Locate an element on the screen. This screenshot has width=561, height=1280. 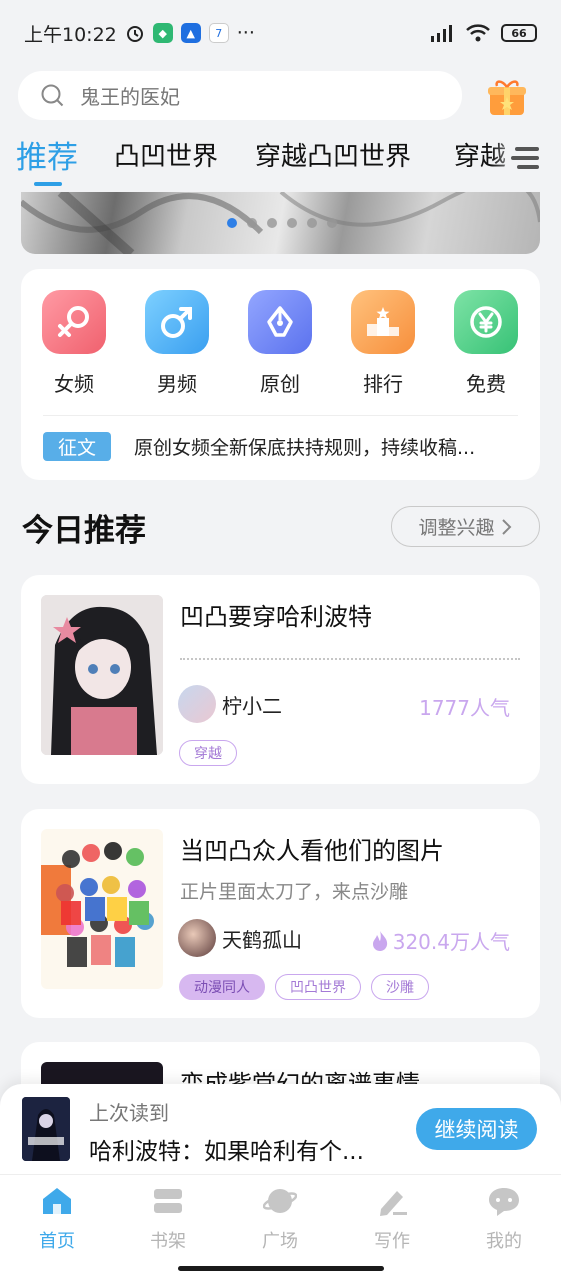
nav-plaza: 广场 is located at coordinates (280, 1219).